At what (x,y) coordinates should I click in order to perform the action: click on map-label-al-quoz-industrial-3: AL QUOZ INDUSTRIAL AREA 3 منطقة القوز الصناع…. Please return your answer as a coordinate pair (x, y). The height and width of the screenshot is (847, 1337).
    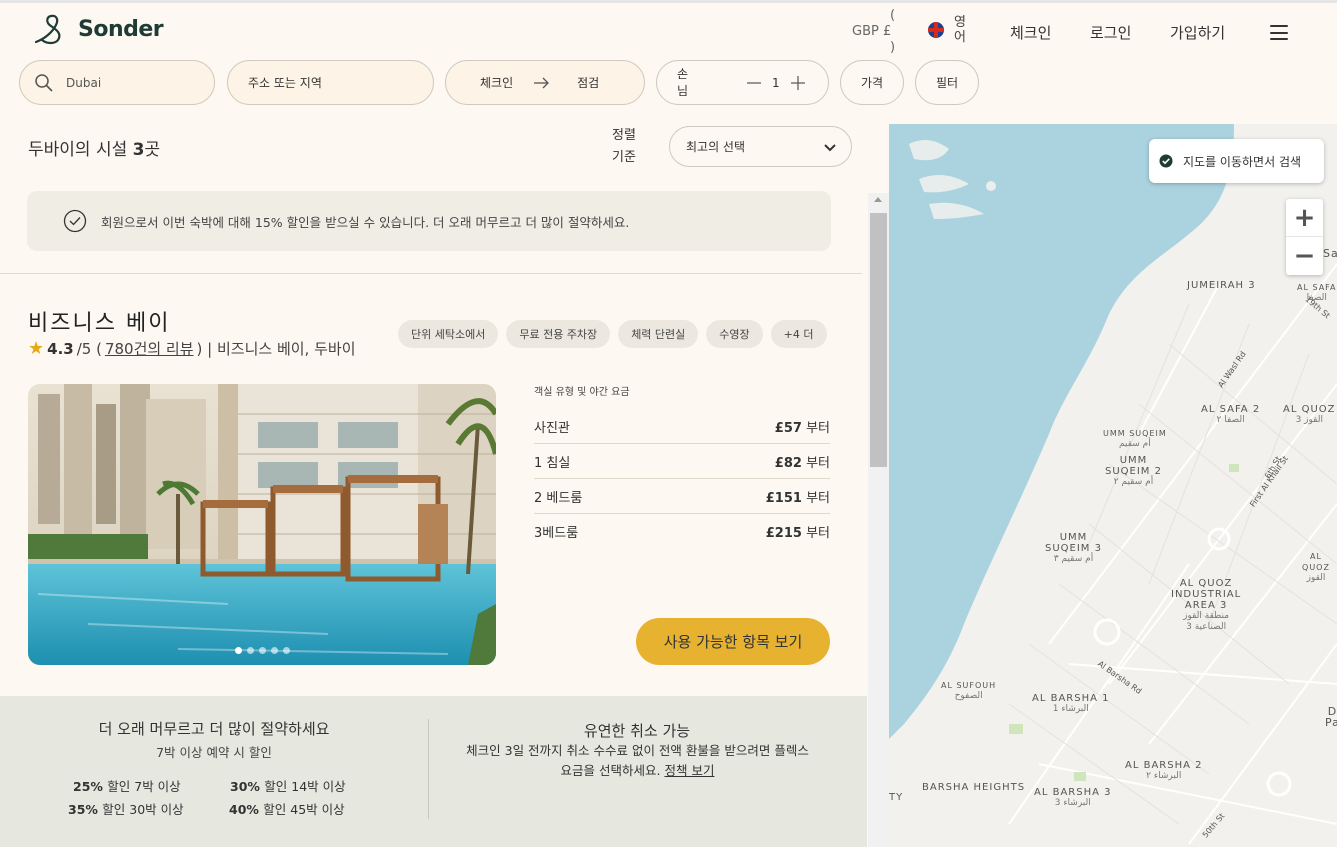
    Looking at the image, I should click on (1206, 605).